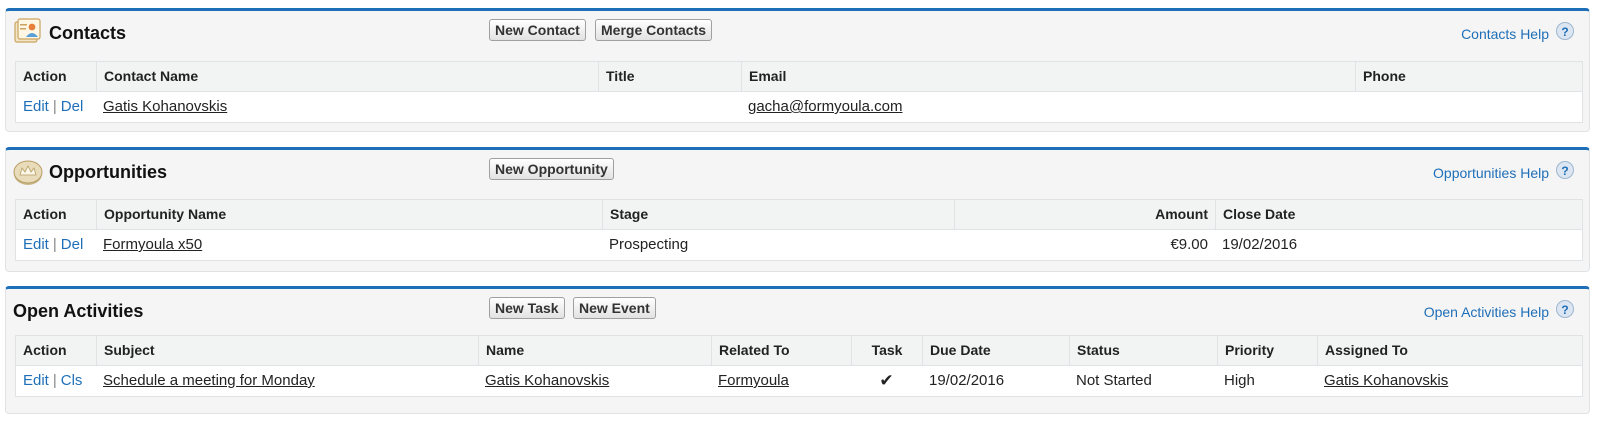 The height and width of the screenshot is (422, 1600). I want to click on column-header-close-date: Close Date, so click(1398, 214).